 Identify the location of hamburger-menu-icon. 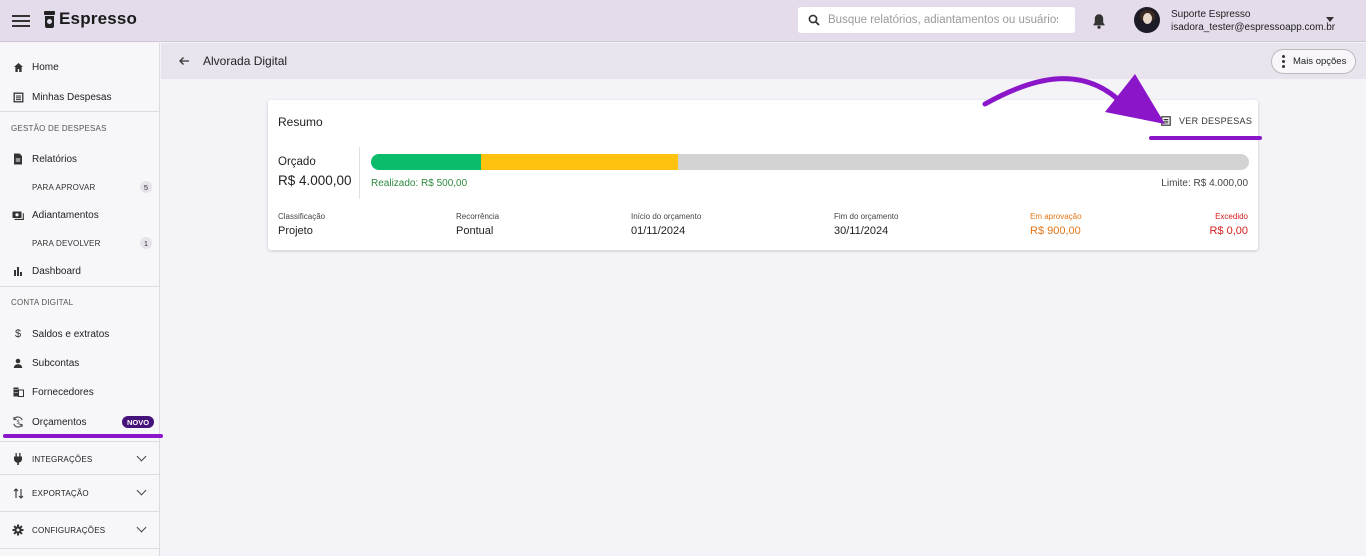
(21, 21).